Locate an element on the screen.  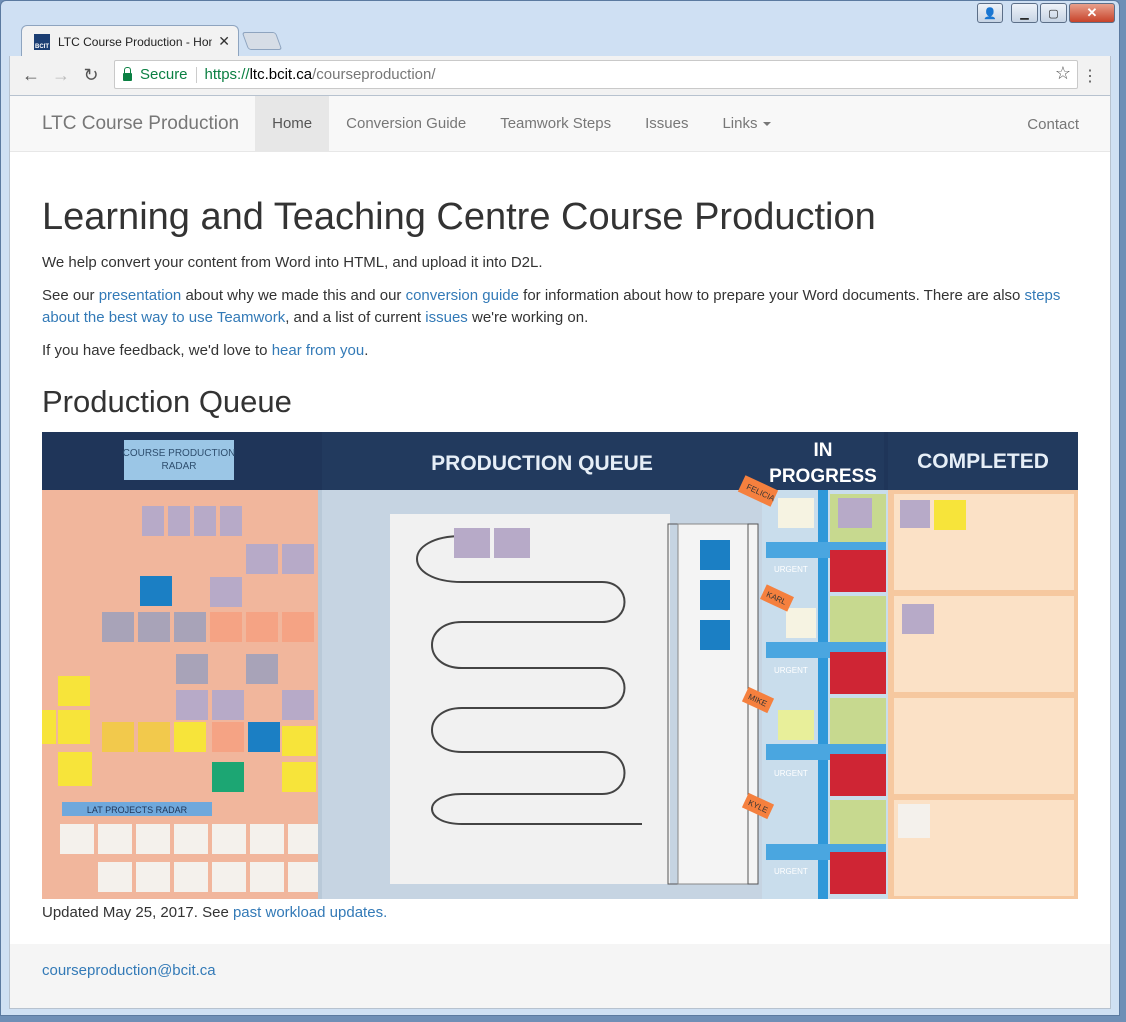
past-workload-link: past workload updates. is located at coordinates (310, 912).